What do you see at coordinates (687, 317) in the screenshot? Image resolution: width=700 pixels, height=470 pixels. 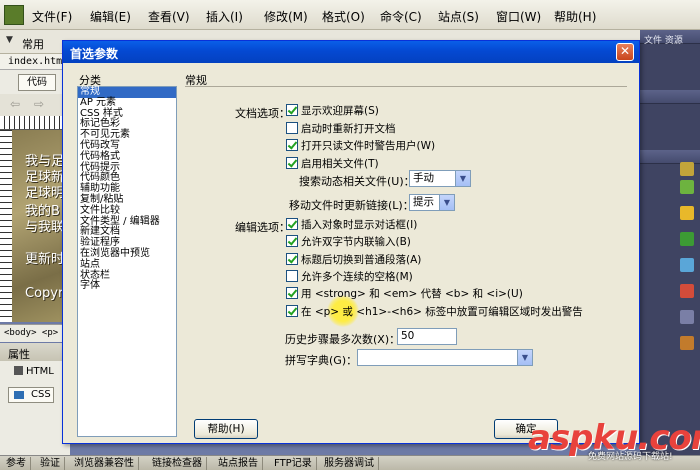 I see `template-icon` at bounding box center [687, 317].